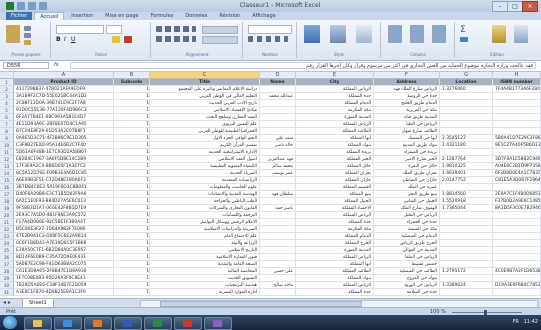 The height and width of the screenshot is (330, 541). I want to click on table-header-cell: Subcode, so click(132, 82).